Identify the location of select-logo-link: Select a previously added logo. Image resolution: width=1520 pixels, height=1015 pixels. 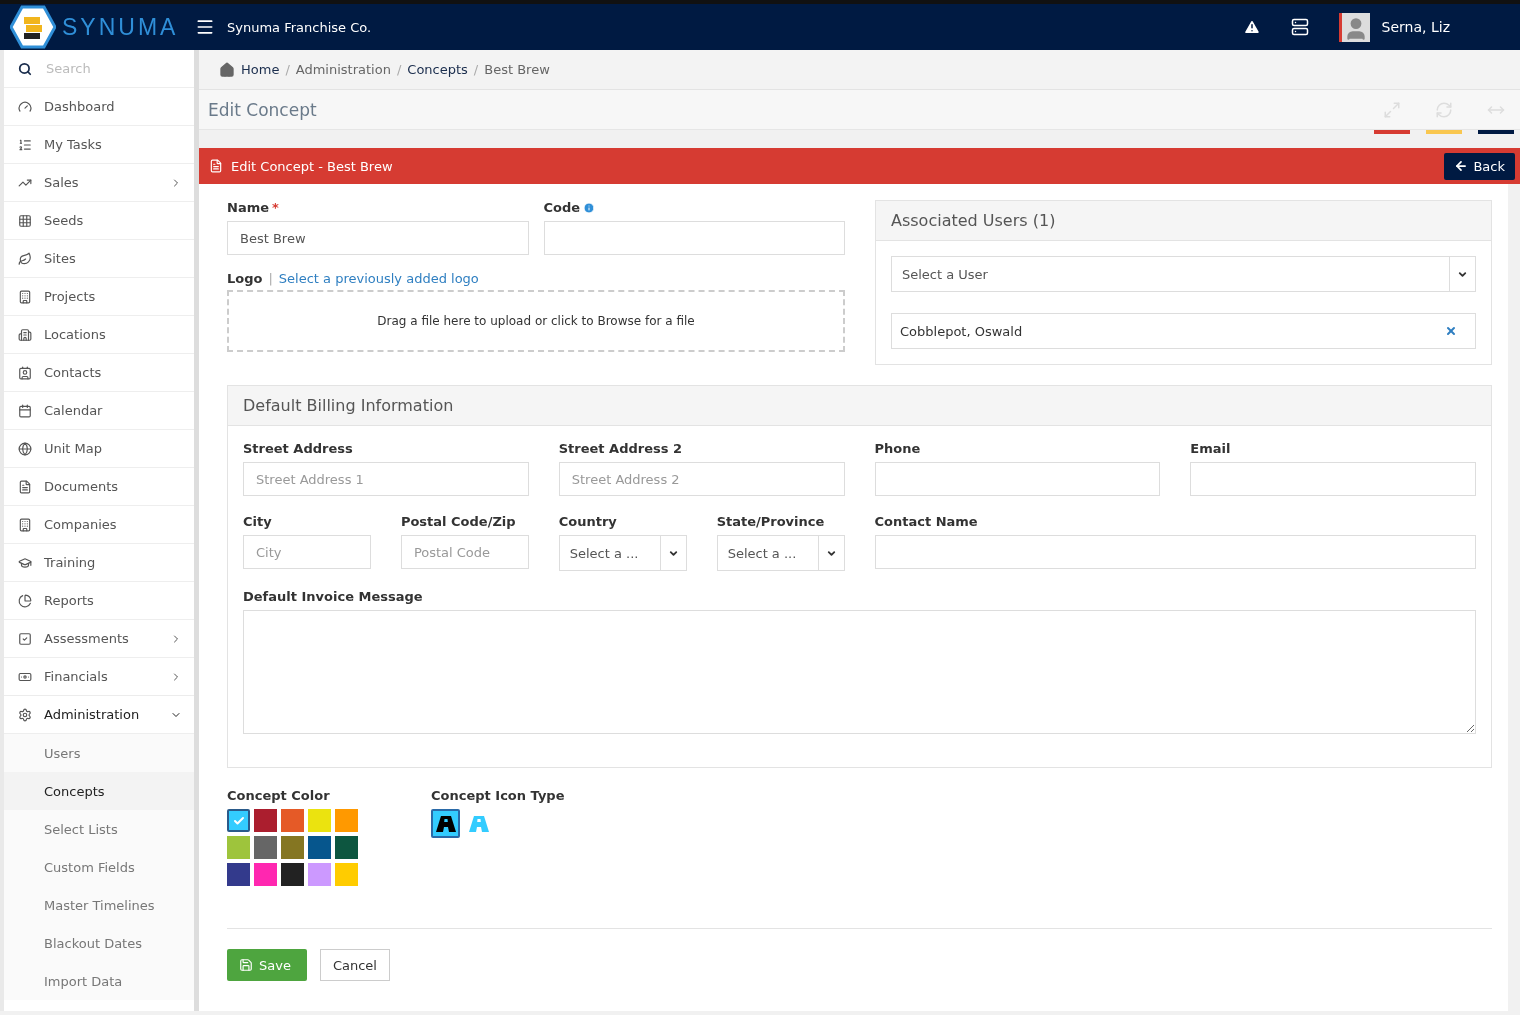
(378, 278).